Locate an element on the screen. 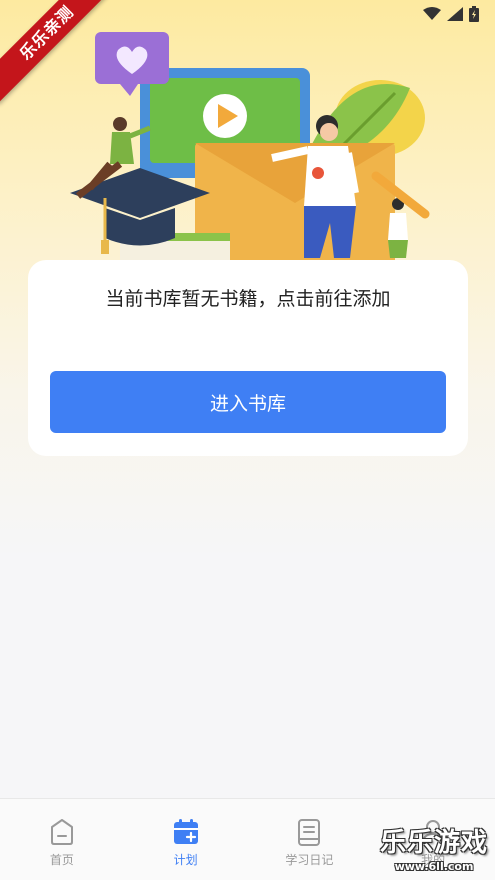 The image size is (495, 880). watermark-logo: 乐乐游戏 www.6ll.com is located at coordinates (434, 852).